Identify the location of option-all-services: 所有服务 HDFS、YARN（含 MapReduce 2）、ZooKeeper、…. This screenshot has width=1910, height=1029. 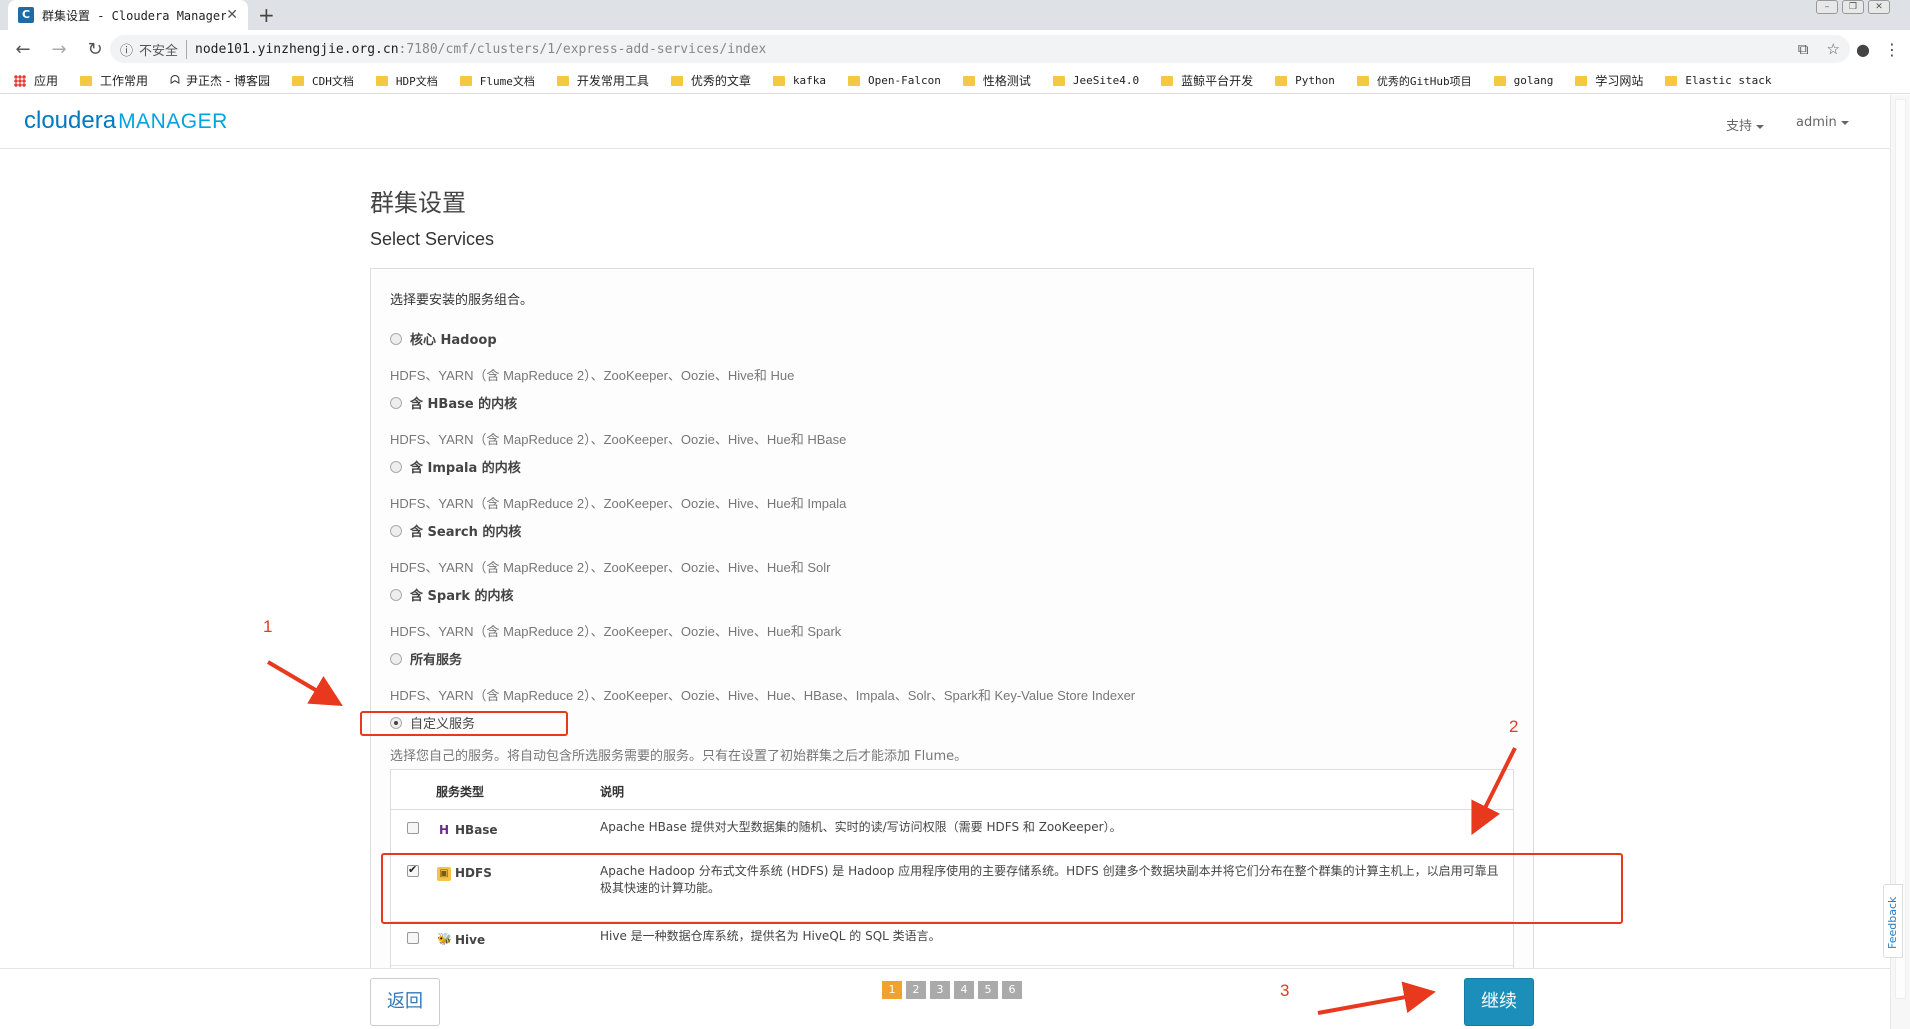
(762, 676).